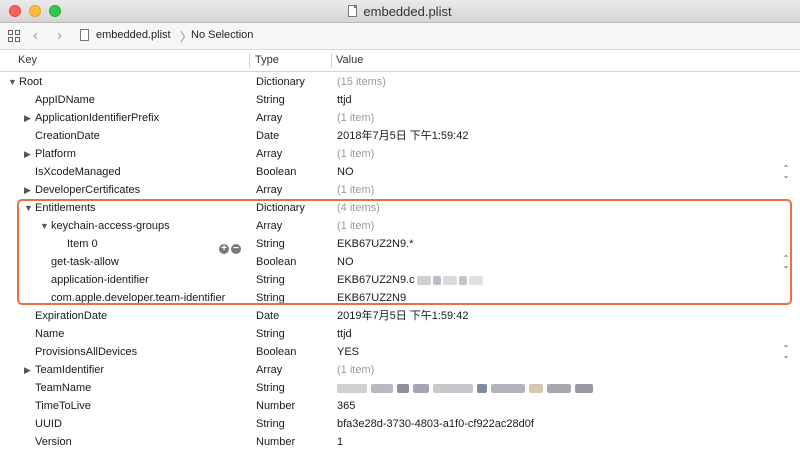 The width and height of the screenshot is (800, 461). Describe the element at coordinates (267, 60) in the screenshot. I see `column-header-type: Type` at that location.